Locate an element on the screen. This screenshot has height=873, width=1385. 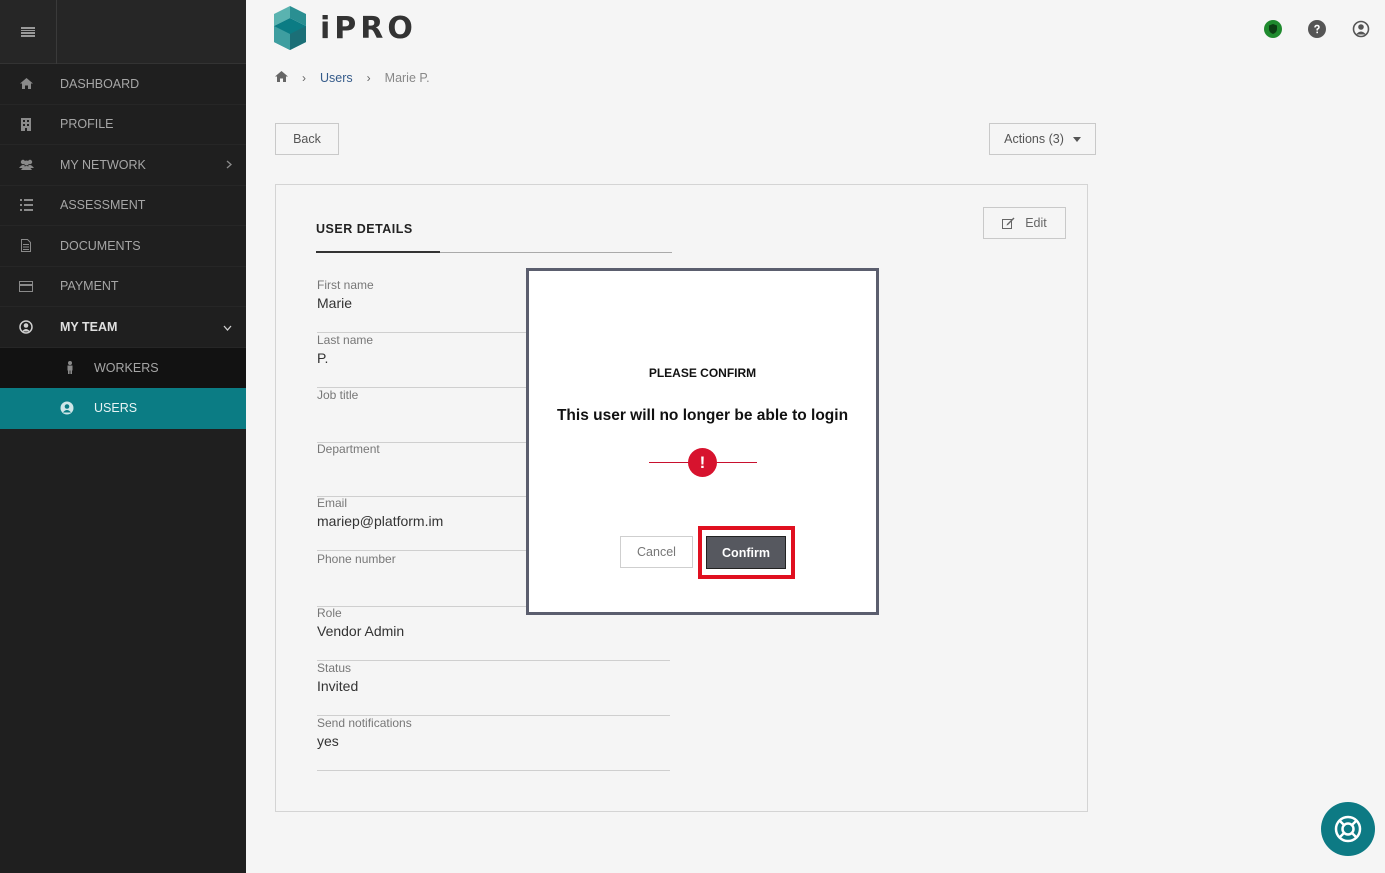
users-icon is located at coordinates (26, 165).